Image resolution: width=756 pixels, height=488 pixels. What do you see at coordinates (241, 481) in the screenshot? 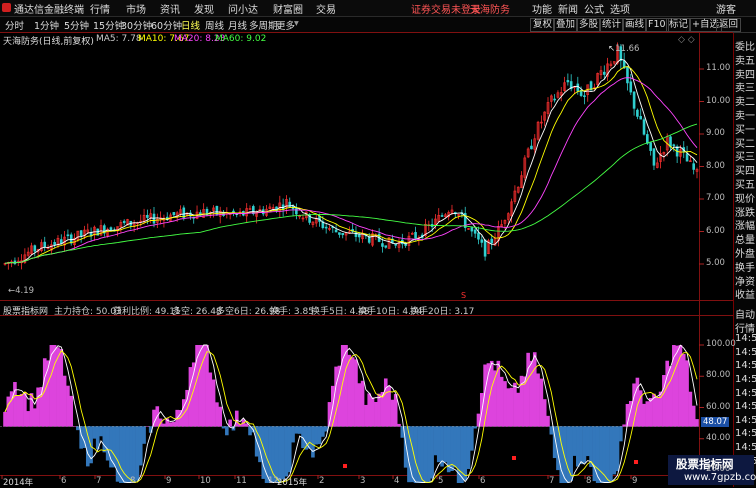
I see `x-axis-label: 11` at bounding box center [241, 481].